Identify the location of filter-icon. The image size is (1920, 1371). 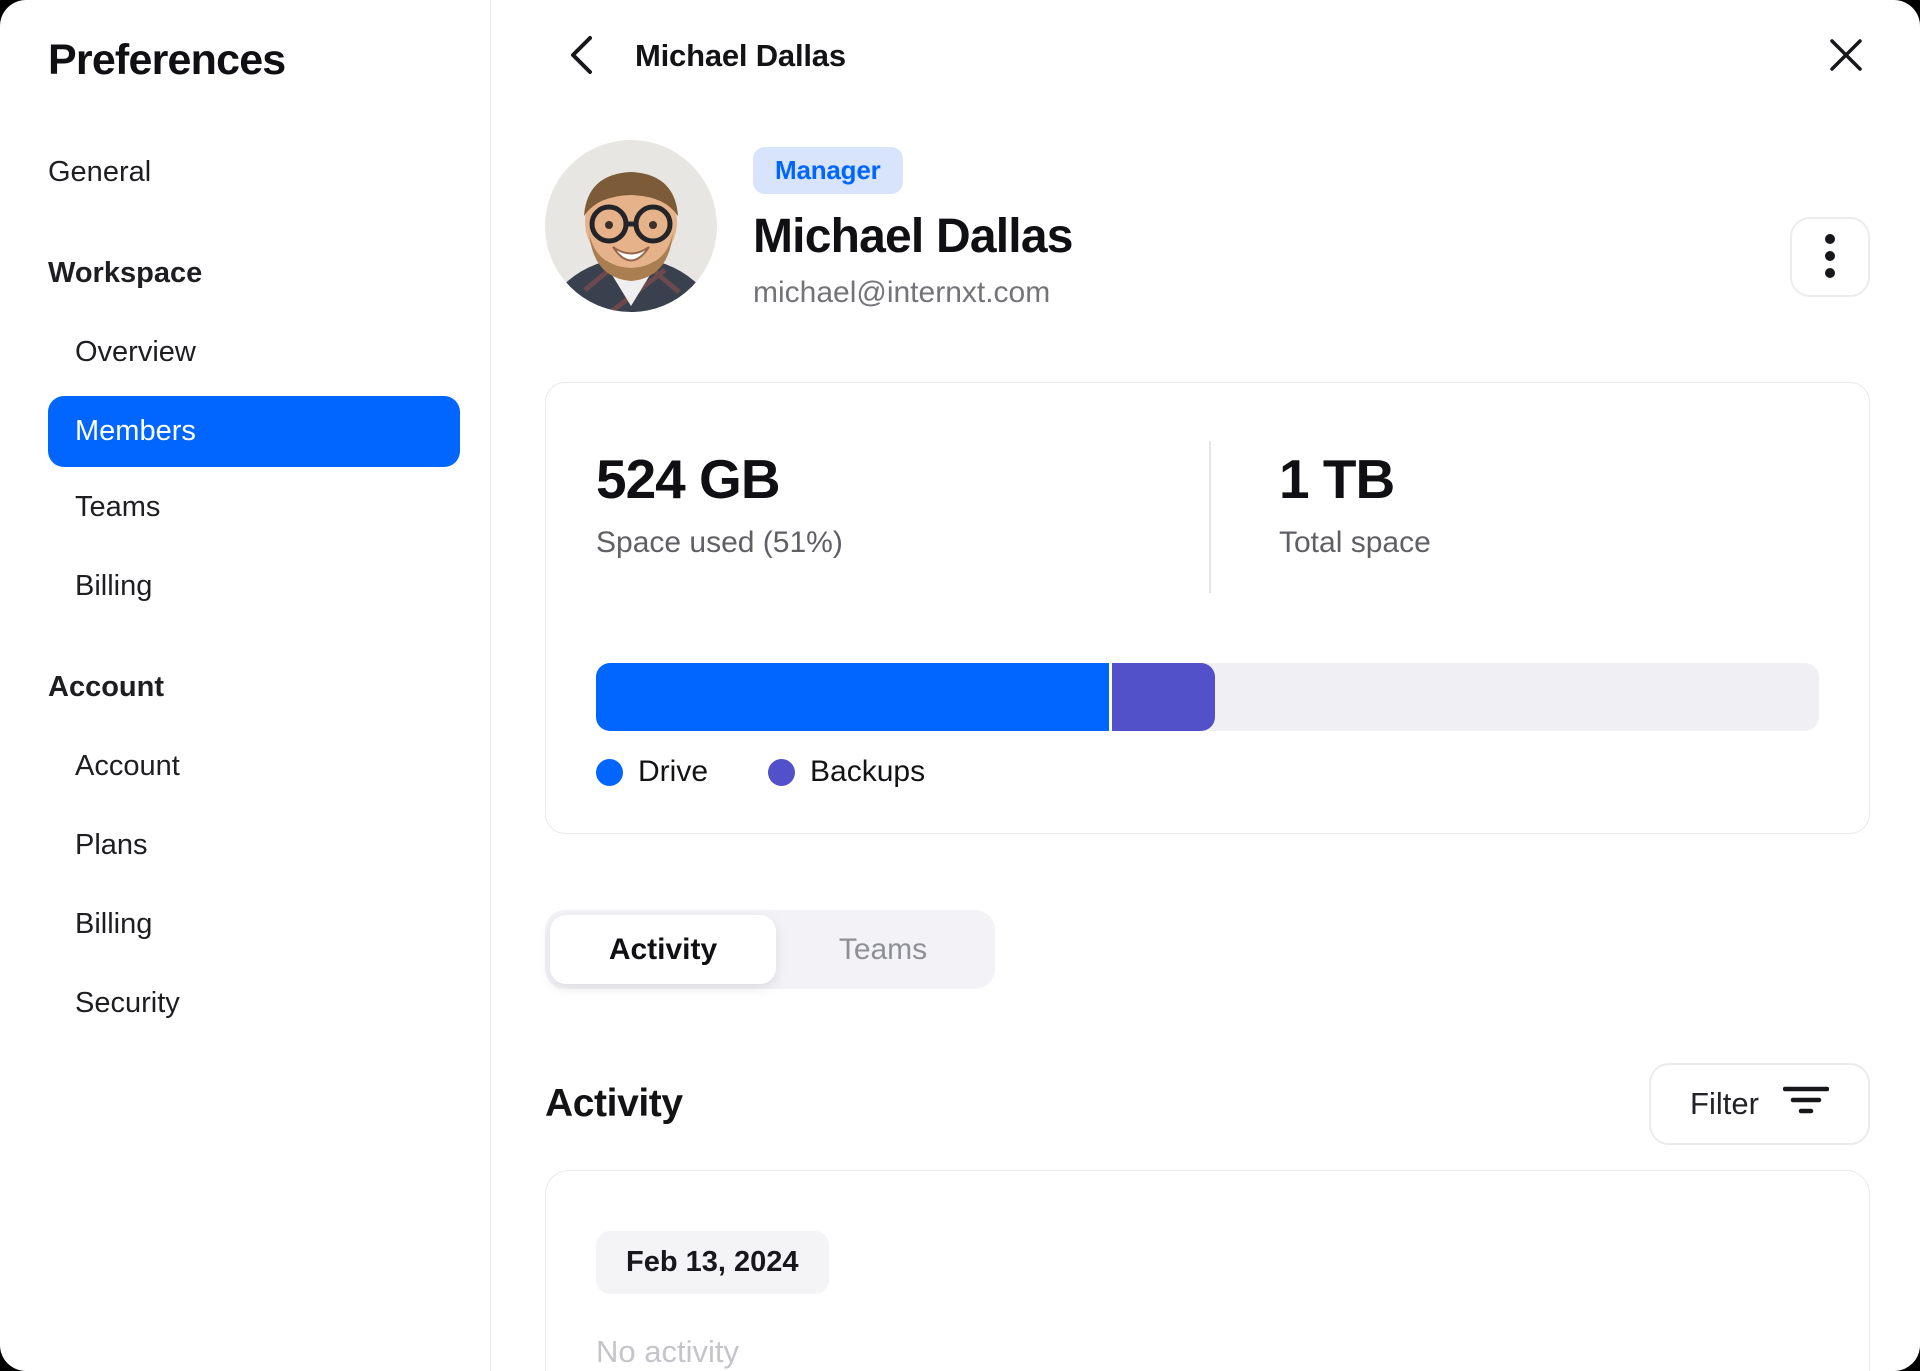
(1806, 1104).